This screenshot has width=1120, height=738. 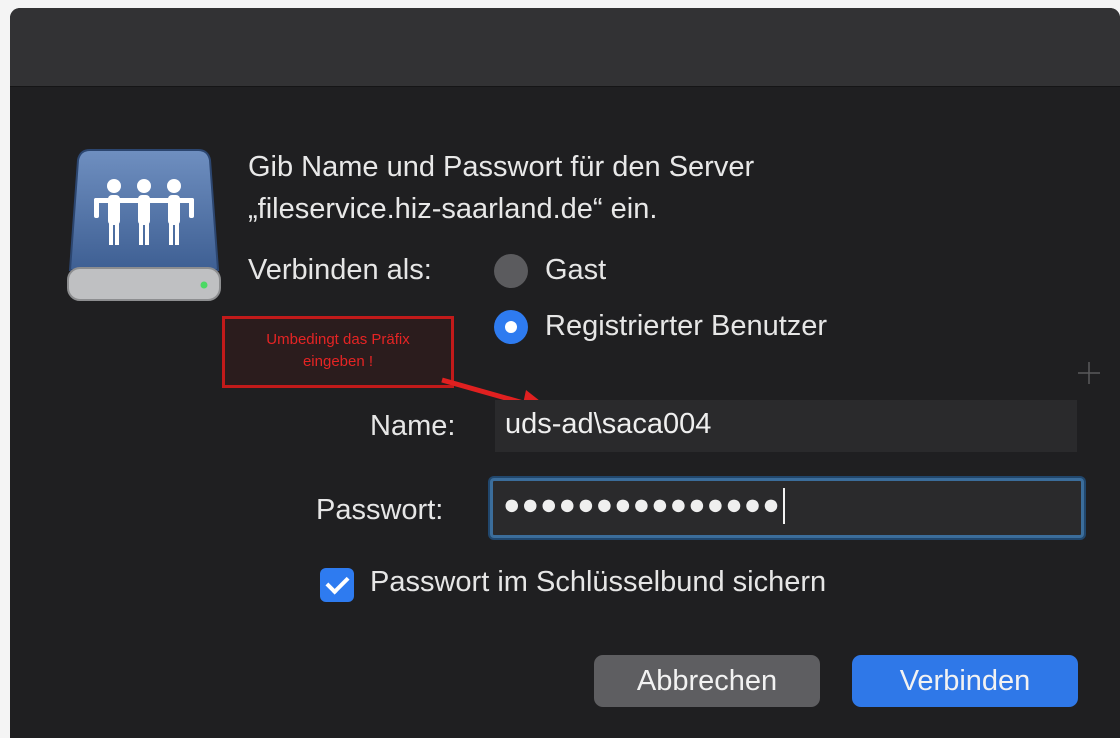 What do you see at coordinates (707, 681) in the screenshot?
I see `cancel-button: Abbrechen` at bounding box center [707, 681].